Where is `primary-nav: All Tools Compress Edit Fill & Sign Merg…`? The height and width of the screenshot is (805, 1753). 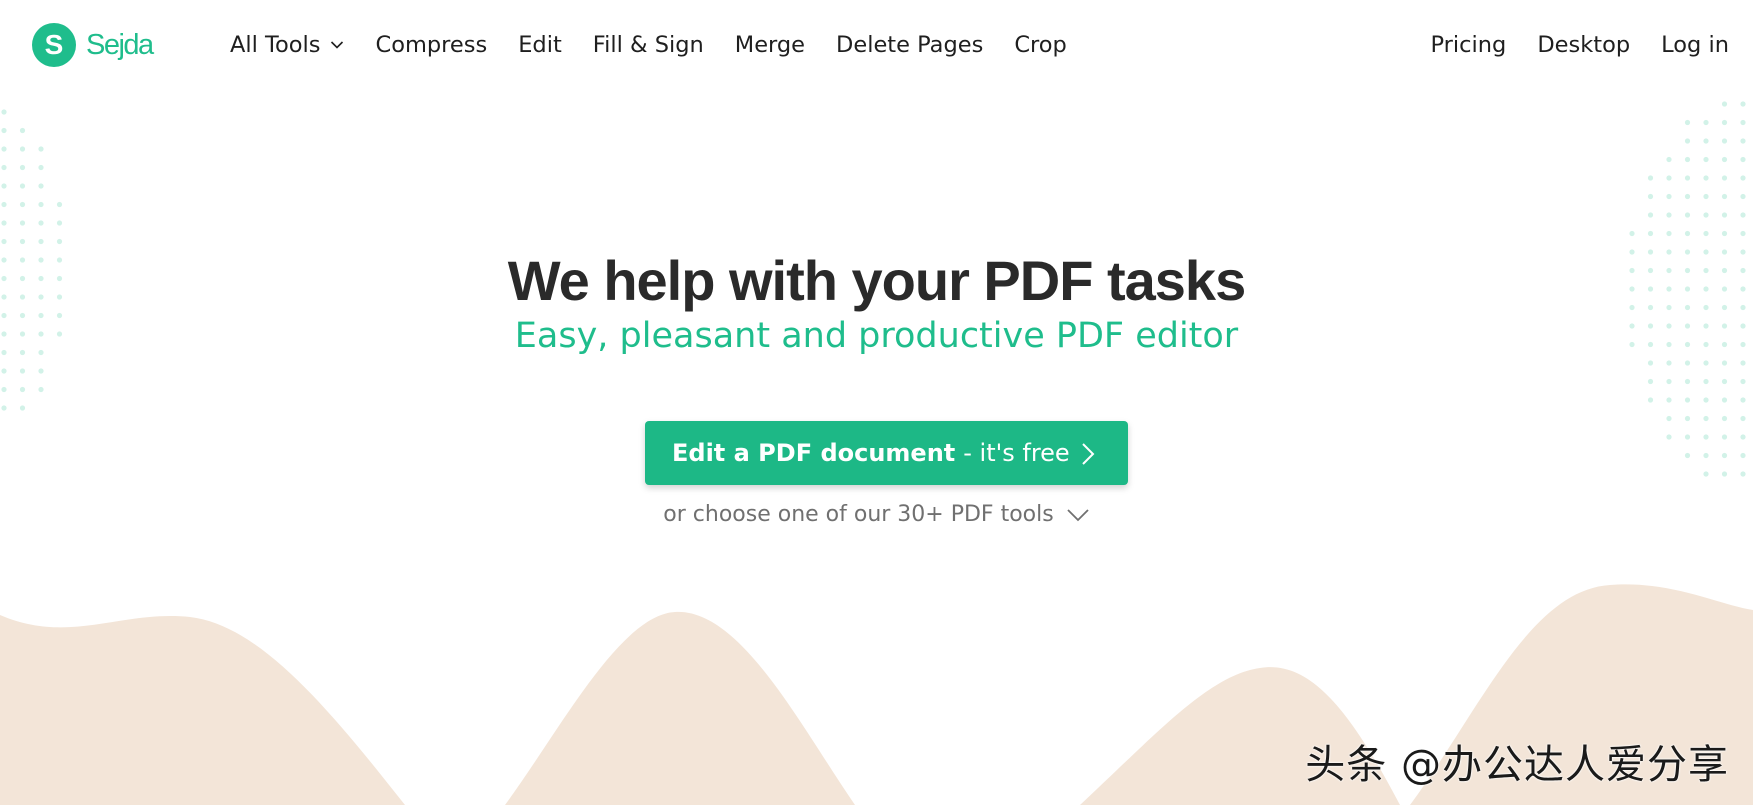
primary-nav: All Tools Compress Edit Fill & Sign Merg… is located at coordinates (664, 45).